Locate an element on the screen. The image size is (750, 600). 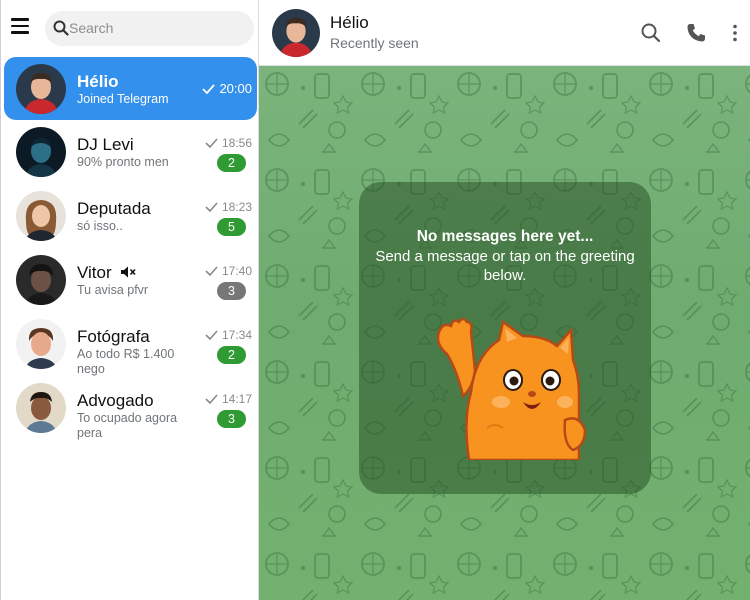
chat-time: 17:34 is located at coordinates (236, 335).